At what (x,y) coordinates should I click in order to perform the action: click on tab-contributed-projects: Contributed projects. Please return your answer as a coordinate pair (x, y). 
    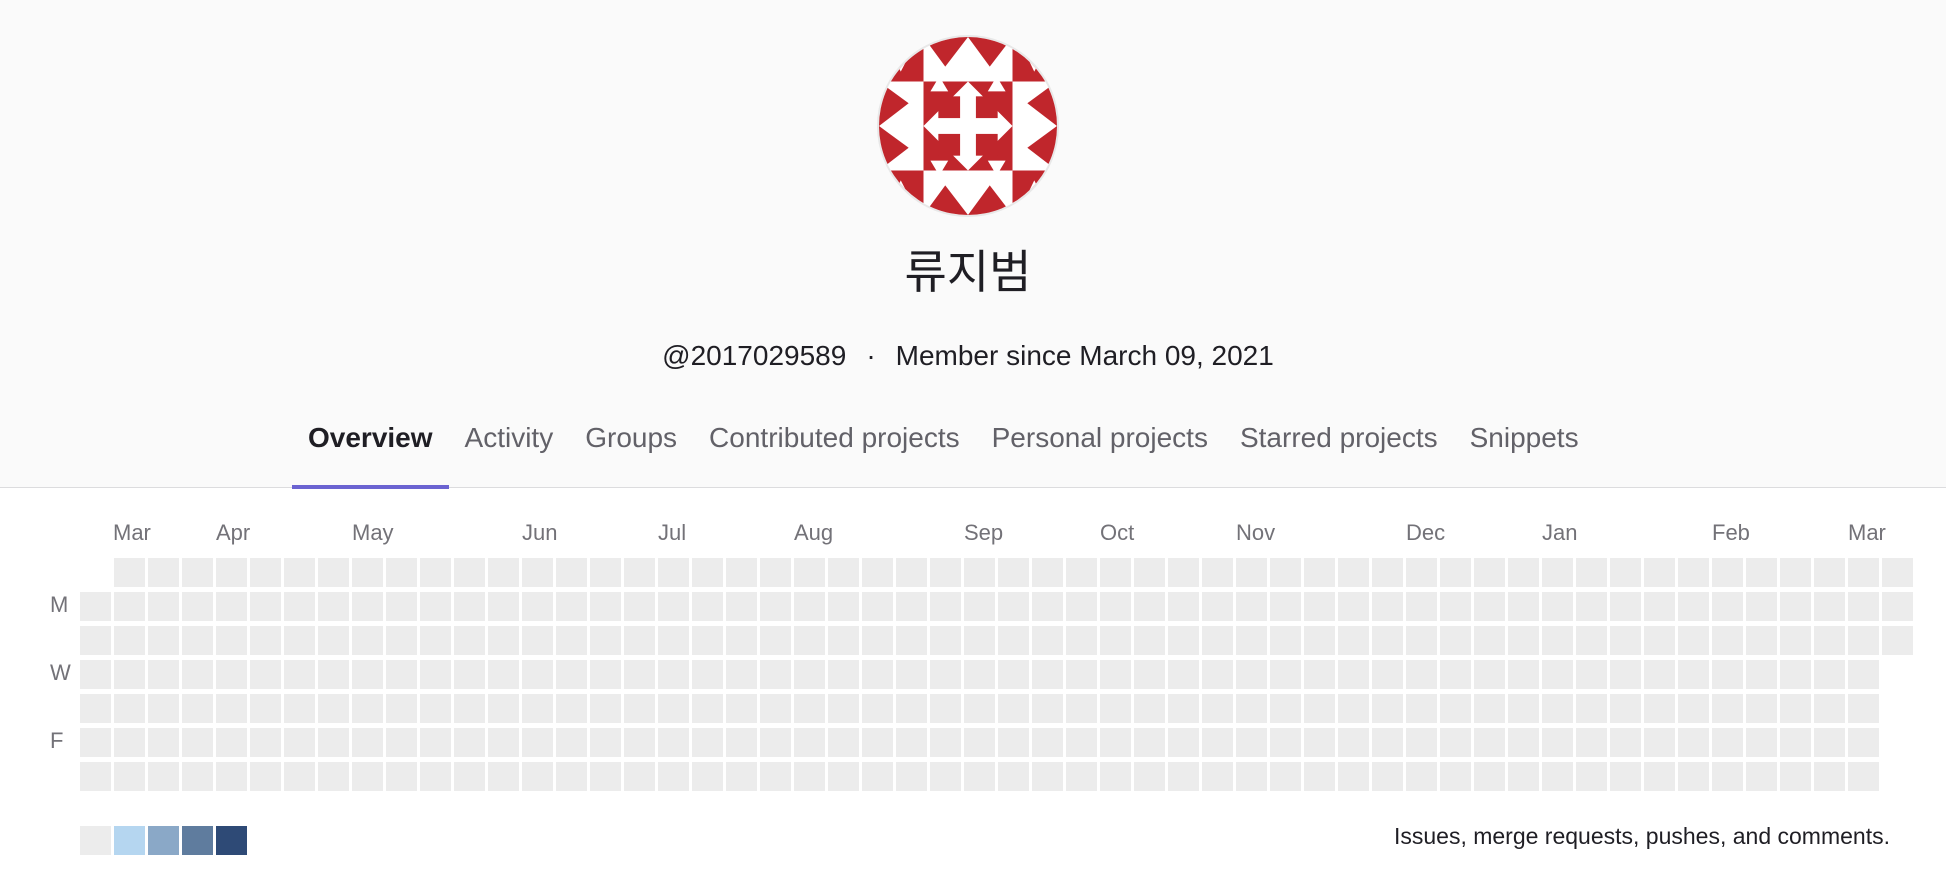
    Looking at the image, I should click on (834, 450).